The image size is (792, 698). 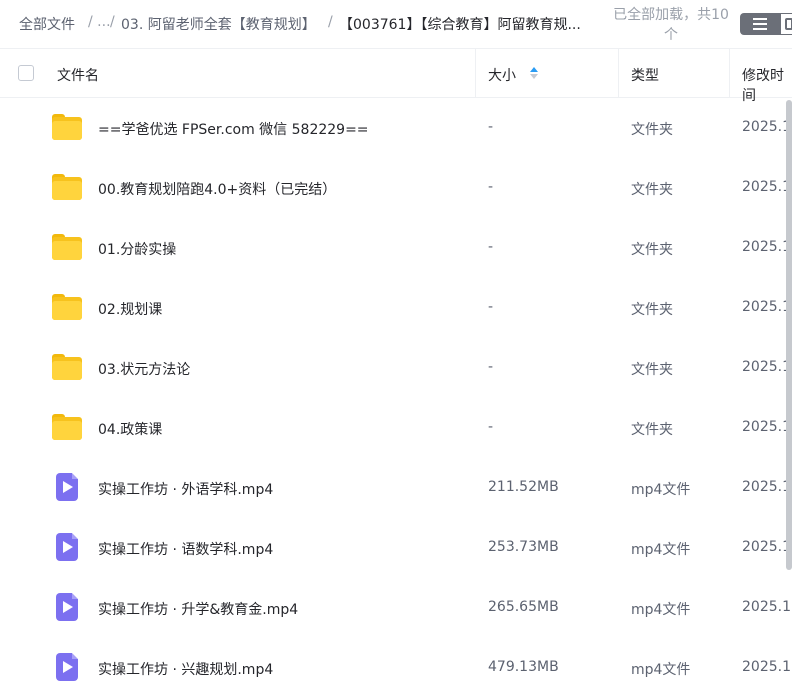 What do you see at coordinates (26, 73) in the screenshot?
I see `select-all-checkbox` at bounding box center [26, 73].